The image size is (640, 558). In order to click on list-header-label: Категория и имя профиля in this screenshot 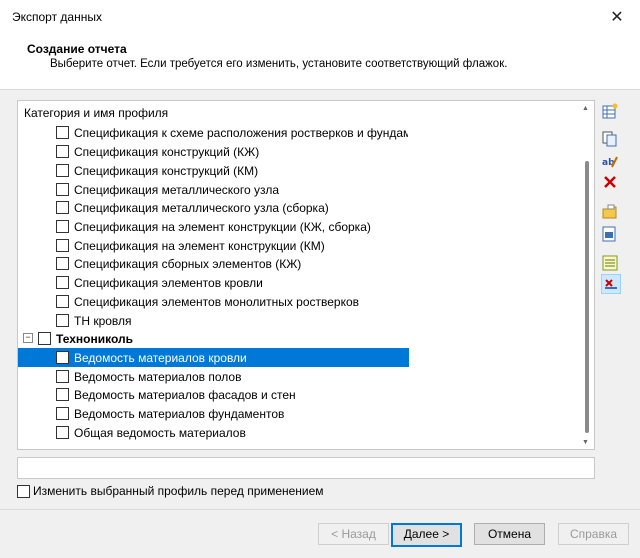, I will do `click(96, 113)`.